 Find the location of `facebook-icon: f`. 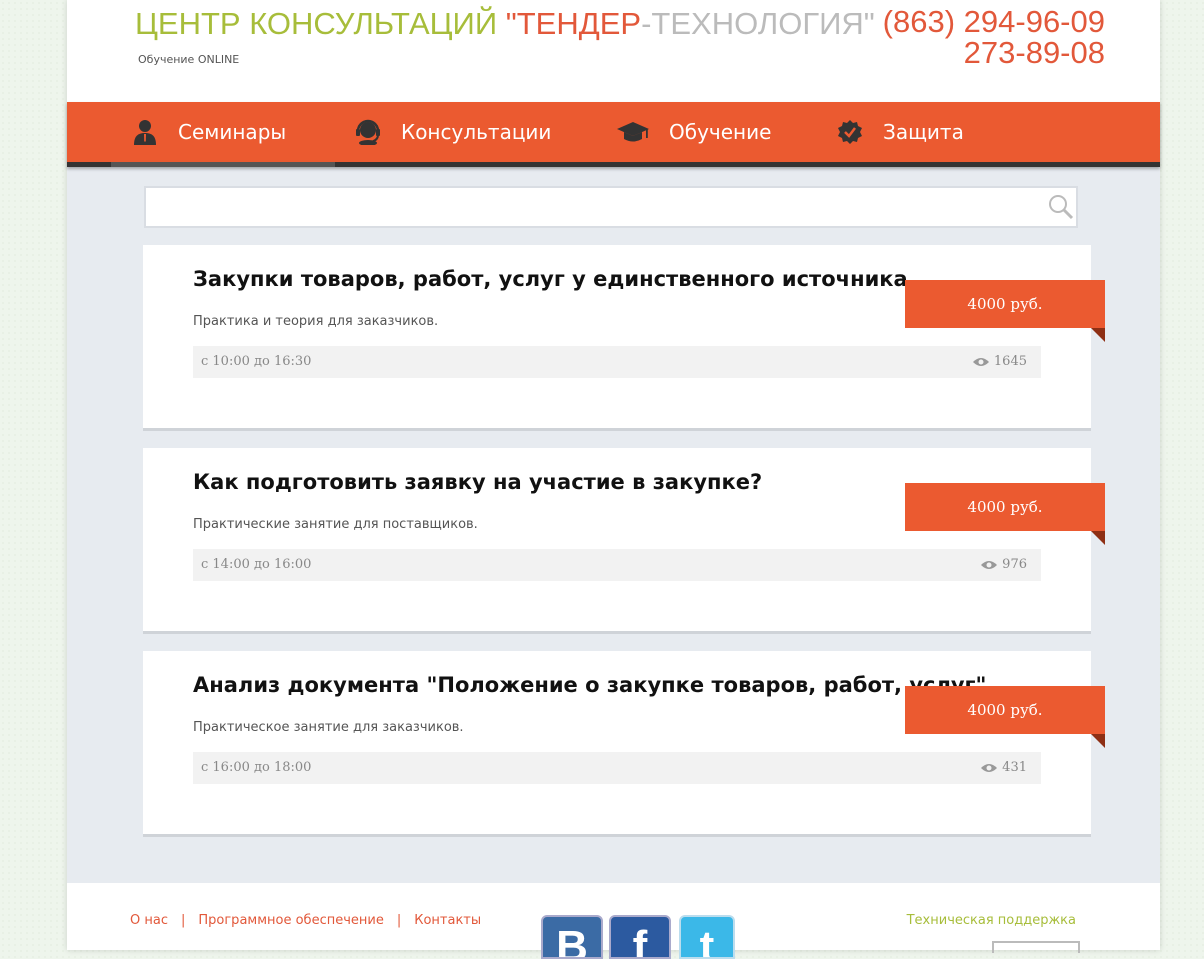

facebook-icon: f is located at coordinates (640, 937).